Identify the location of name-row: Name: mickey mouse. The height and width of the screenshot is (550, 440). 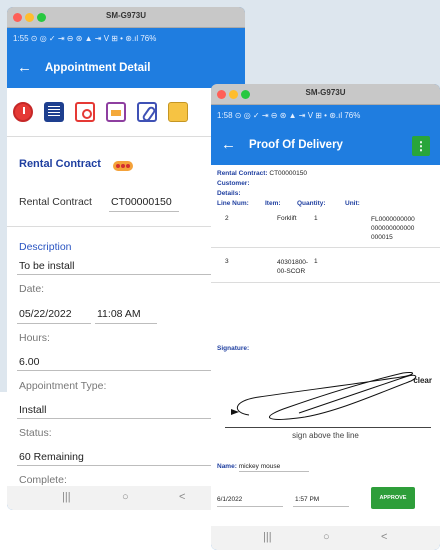
(248, 466).